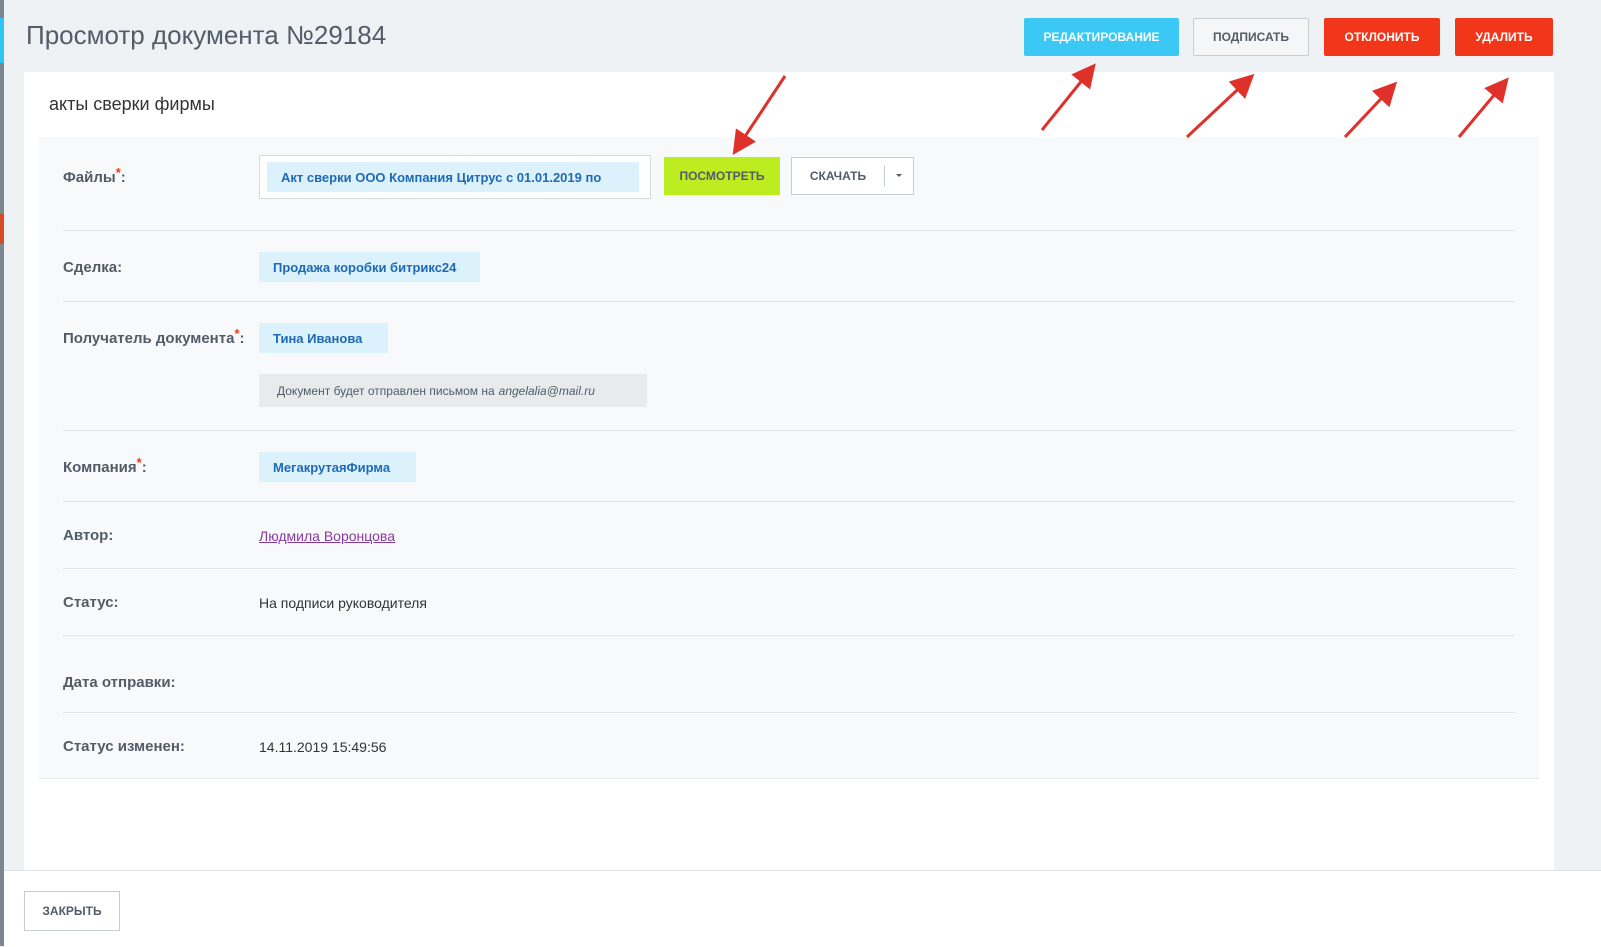 This screenshot has width=1601, height=947. What do you see at coordinates (327, 536) in the screenshot?
I see `author-link: Людмила Воронцова` at bounding box center [327, 536].